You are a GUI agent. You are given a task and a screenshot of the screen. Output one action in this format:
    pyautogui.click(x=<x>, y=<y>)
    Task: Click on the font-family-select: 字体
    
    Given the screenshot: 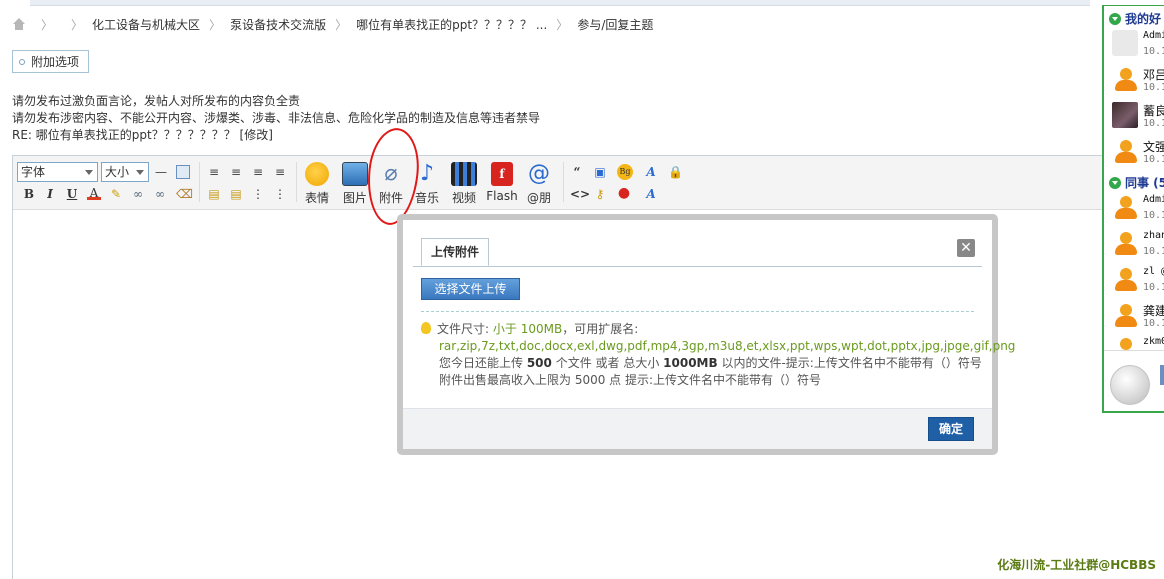 What is the action you would take?
    pyautogui.click(x=57, y=172)
    